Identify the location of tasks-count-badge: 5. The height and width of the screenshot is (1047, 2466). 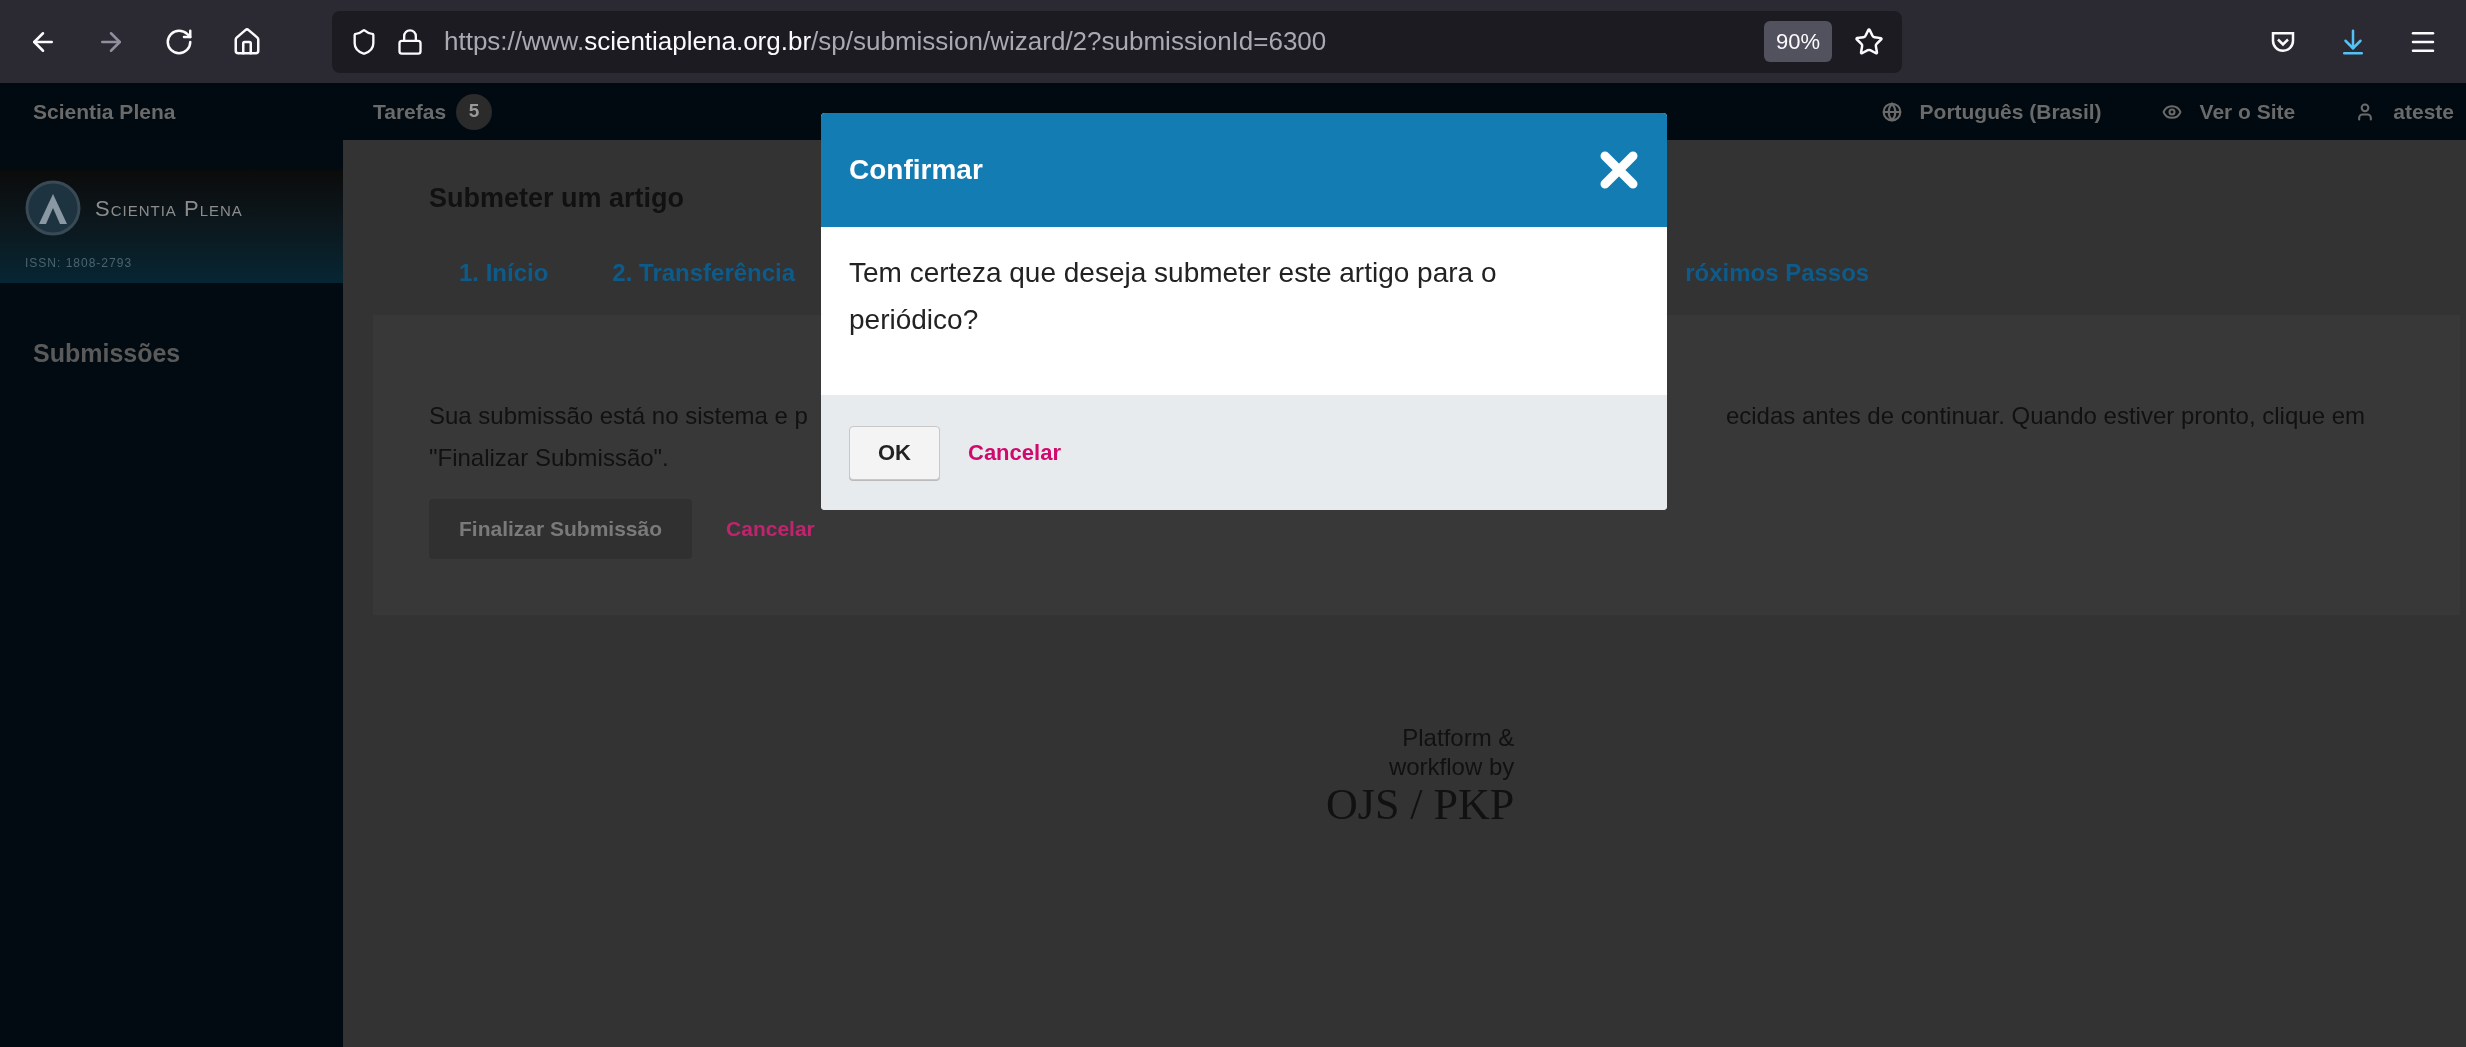
(474, 111).